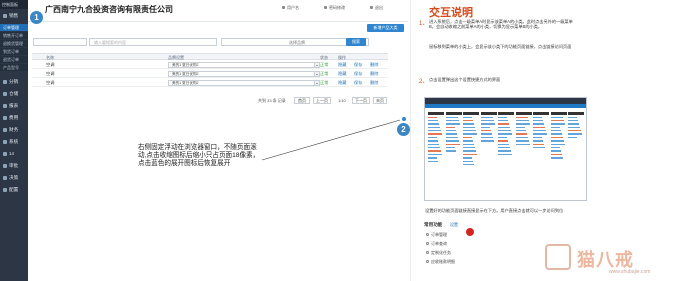 The width and height of the screenshot is (680, 281). Describe the element at coordinates (558, 257) in the screenshot. I see `watermark-seal-icon` at that location.